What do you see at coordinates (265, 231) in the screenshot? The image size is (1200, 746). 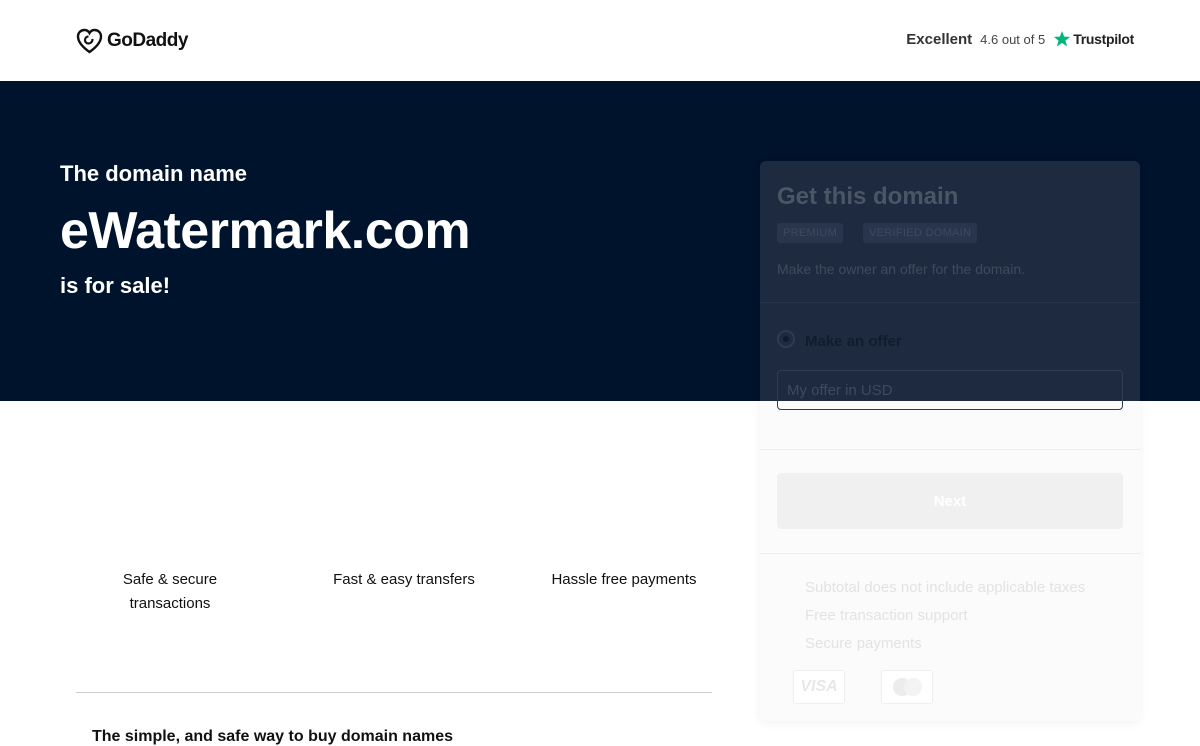 I see `domain-name-heading: eWatermark.com` at bounding box center [265, 231].